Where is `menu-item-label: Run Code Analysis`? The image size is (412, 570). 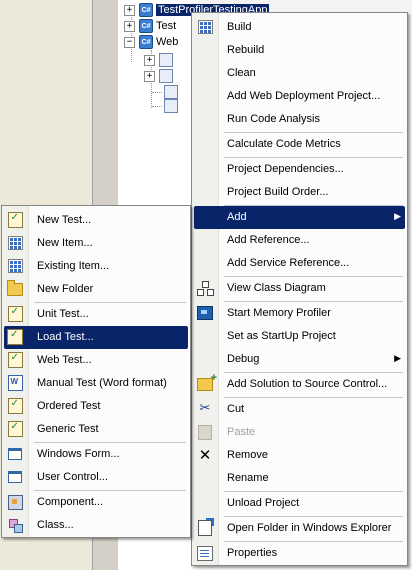 menu-item-label: Run Code Analysis is located at coordinates (273, 119).